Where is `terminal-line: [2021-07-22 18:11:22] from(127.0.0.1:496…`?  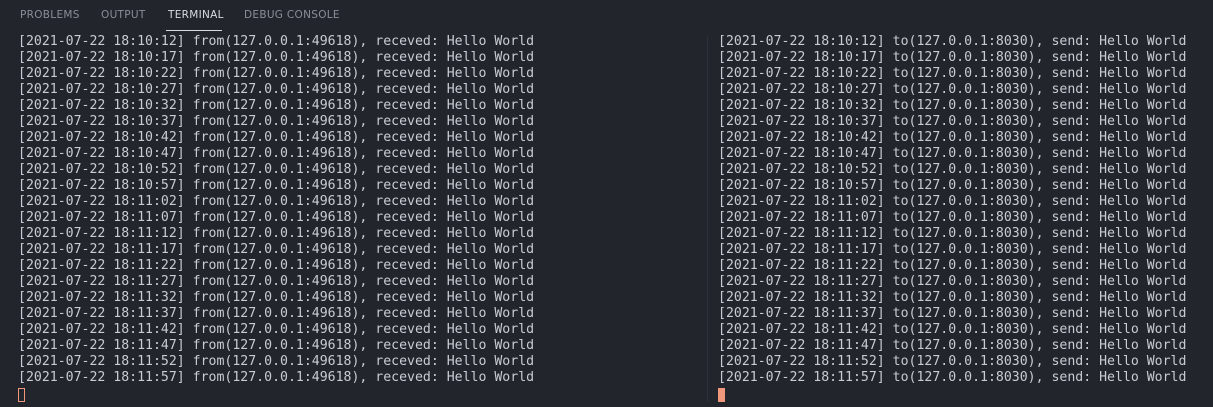 terminal-line: [2021-07-22 18:11:22] from(127.0.0.1:496… is located at coordinates (276, 265).